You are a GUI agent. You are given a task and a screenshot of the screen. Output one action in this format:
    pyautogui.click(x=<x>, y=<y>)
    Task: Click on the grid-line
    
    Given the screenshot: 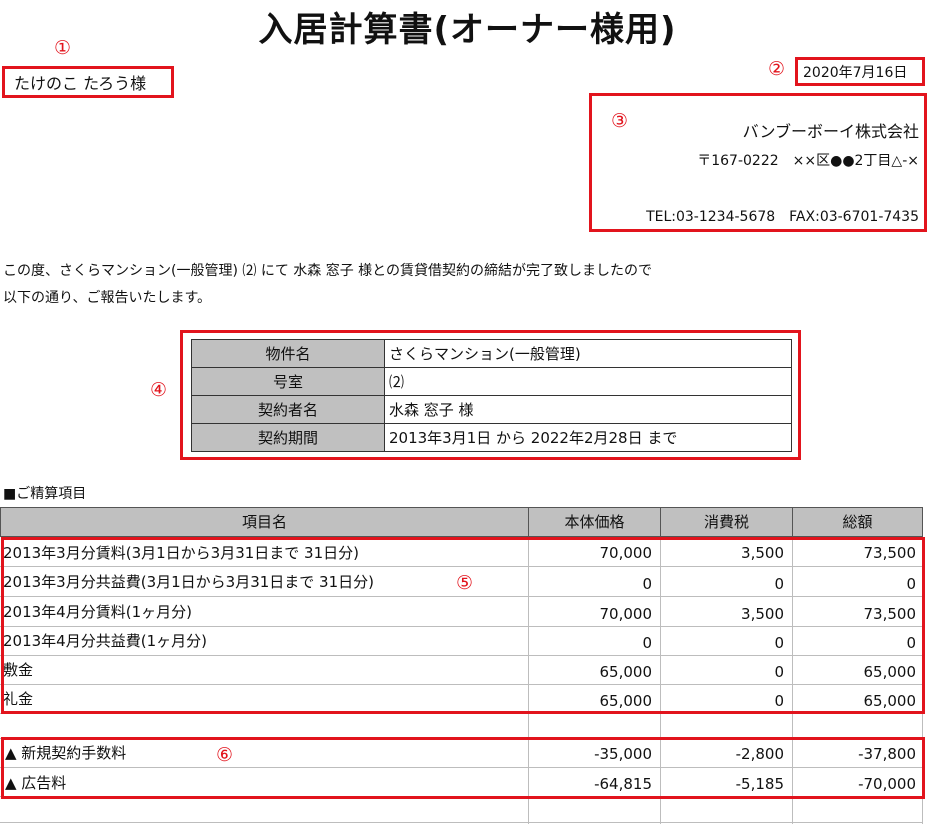 What is the action you would take?
    pyautogui.click(x=461, y=822)
    